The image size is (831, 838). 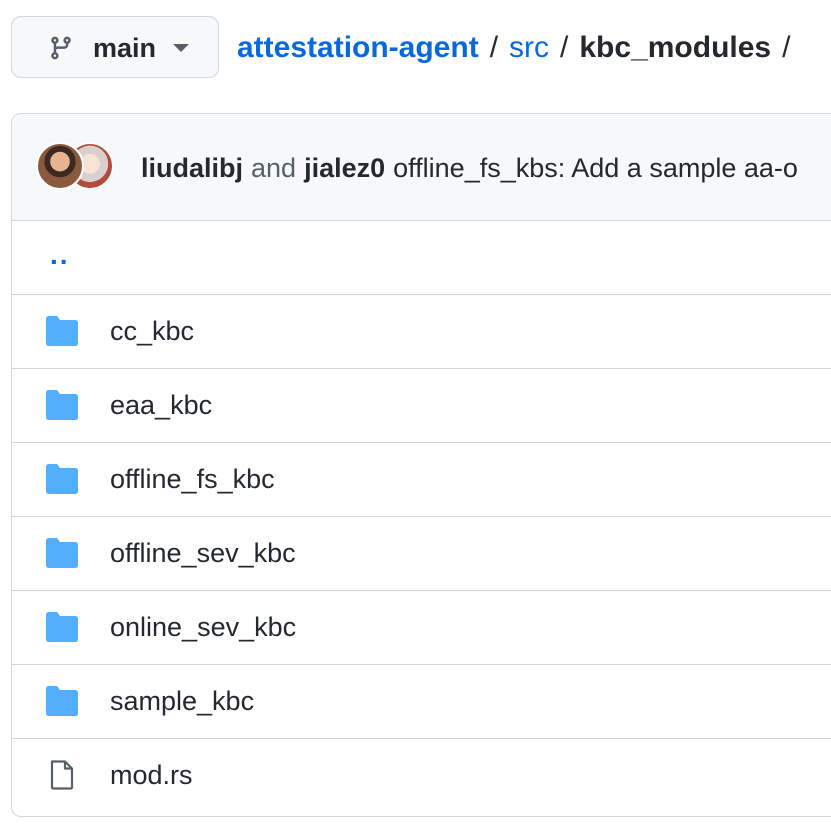 I want to click on list-item: offline_sev_kbc, so click(x=421, y=554).